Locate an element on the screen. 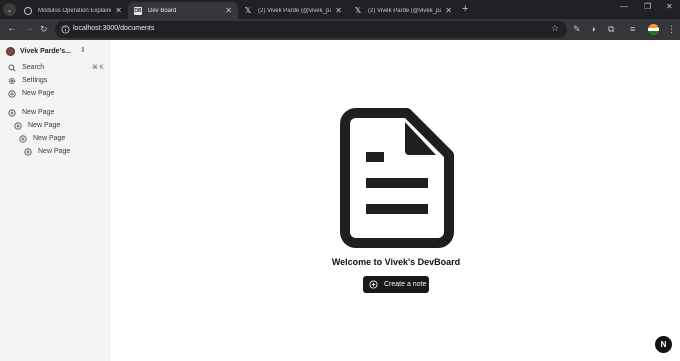 The width and height of the screenshot is (680, 361). minimize-icon: — is located at coordinates (624, 6).